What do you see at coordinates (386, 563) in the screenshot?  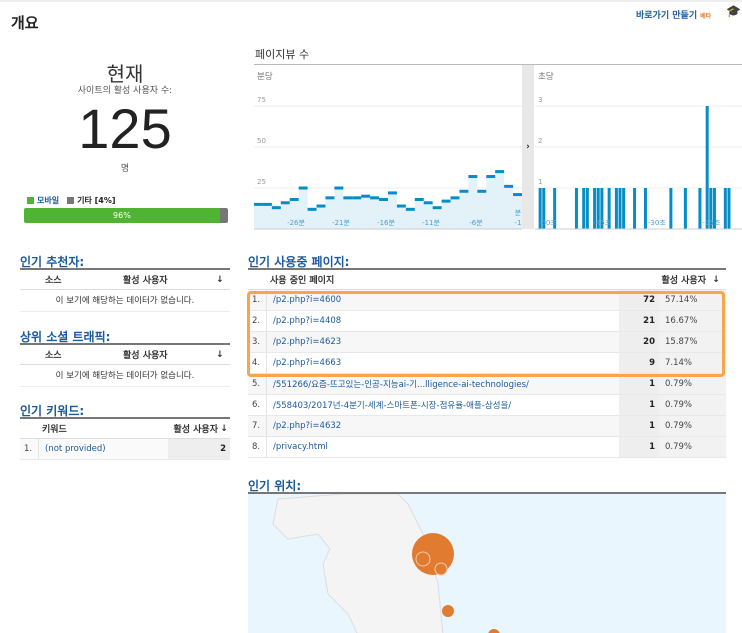 I see `korea-map` at bounding box center [386, 563].